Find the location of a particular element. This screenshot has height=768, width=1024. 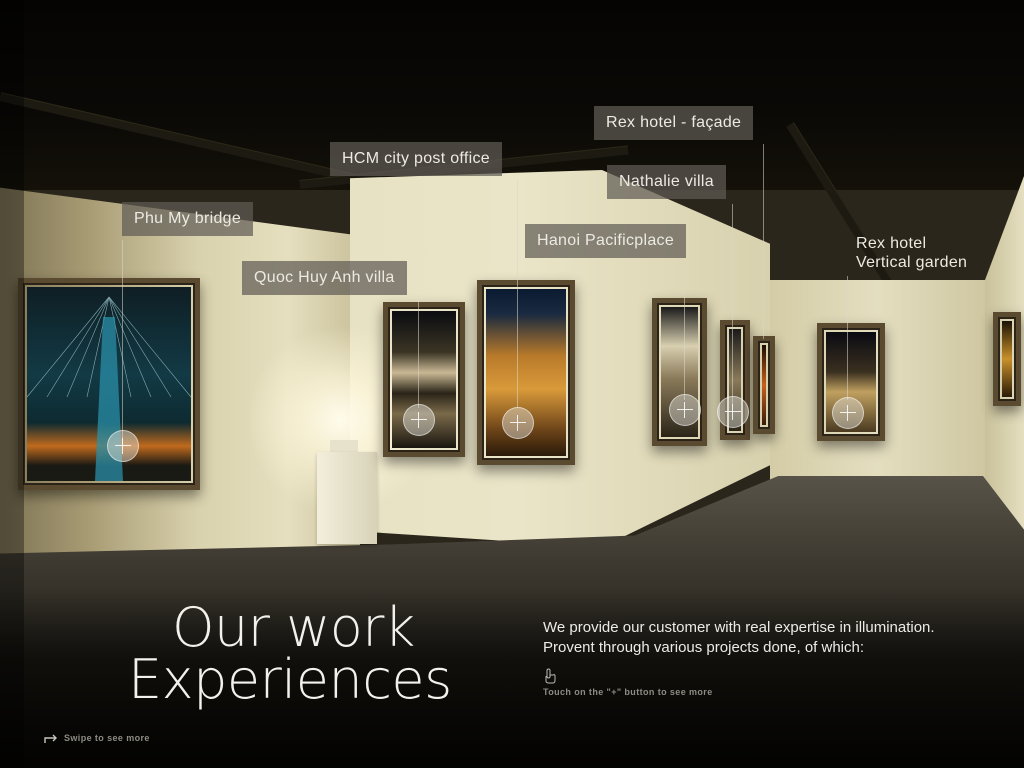

project-label-line2: Vertical garden is located at coordinates (912, 262).